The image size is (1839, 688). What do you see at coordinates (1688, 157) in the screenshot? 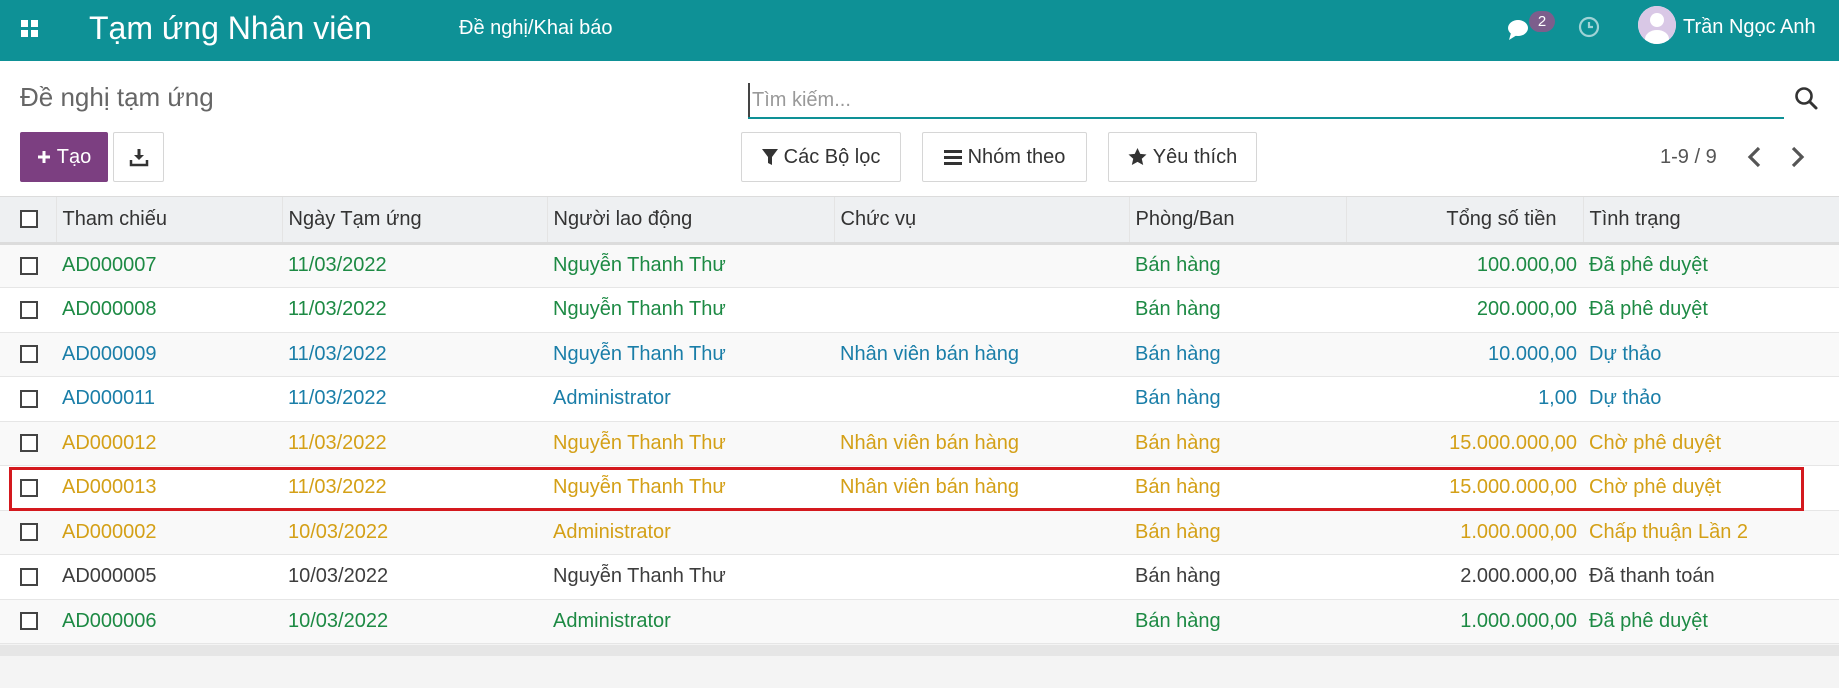
I see `pager-value: 1-9 / 9` at bounding box center [1688, 157].